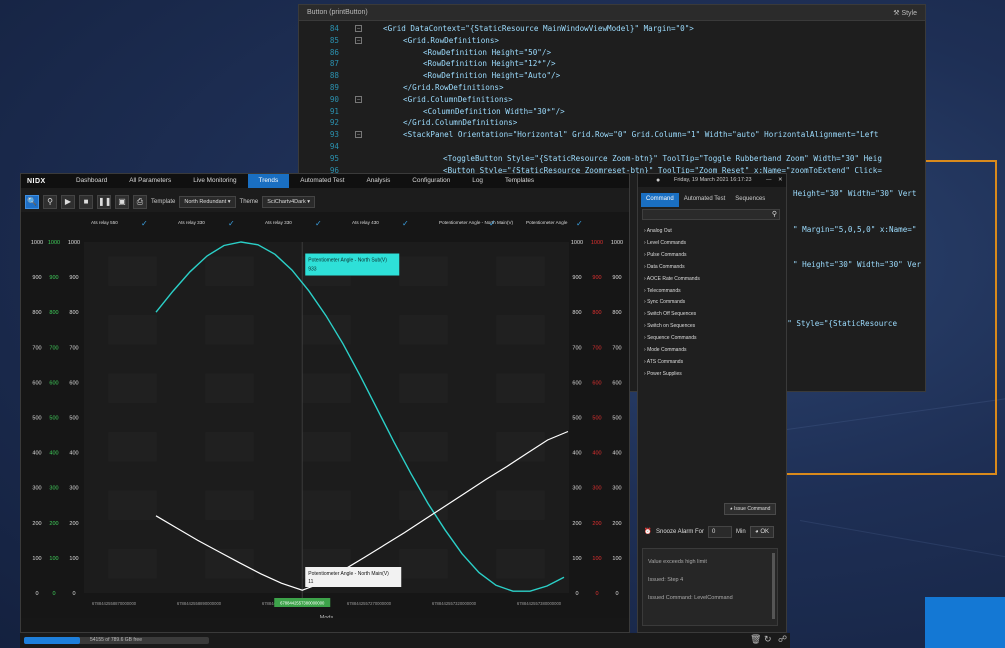 The width and height of the screenshot is (1005, 648). I want to click on snooze-unit: Min, so click(741, 532).